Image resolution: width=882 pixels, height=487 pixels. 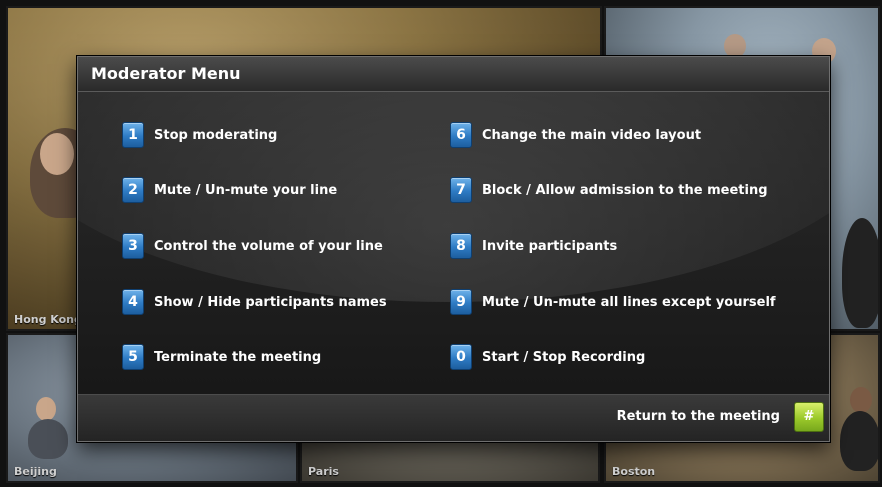 I want to click on menu-item-label: Terminate the meeting, so click(x=238, y=357).